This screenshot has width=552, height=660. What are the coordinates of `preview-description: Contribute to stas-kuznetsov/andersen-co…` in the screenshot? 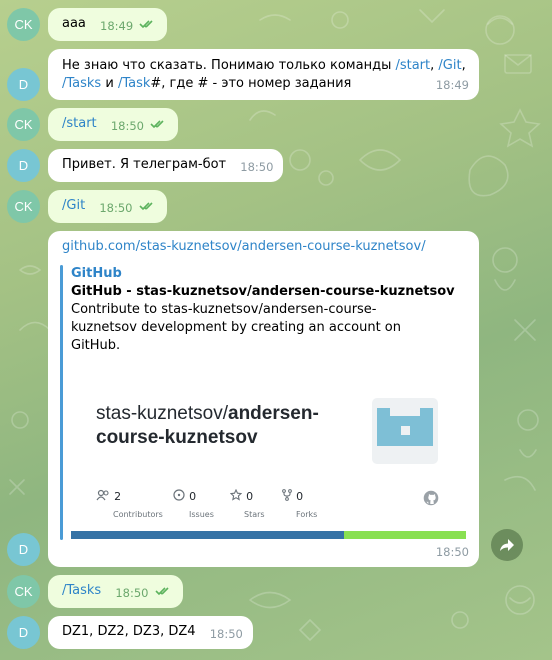 It's located at (236, 327).